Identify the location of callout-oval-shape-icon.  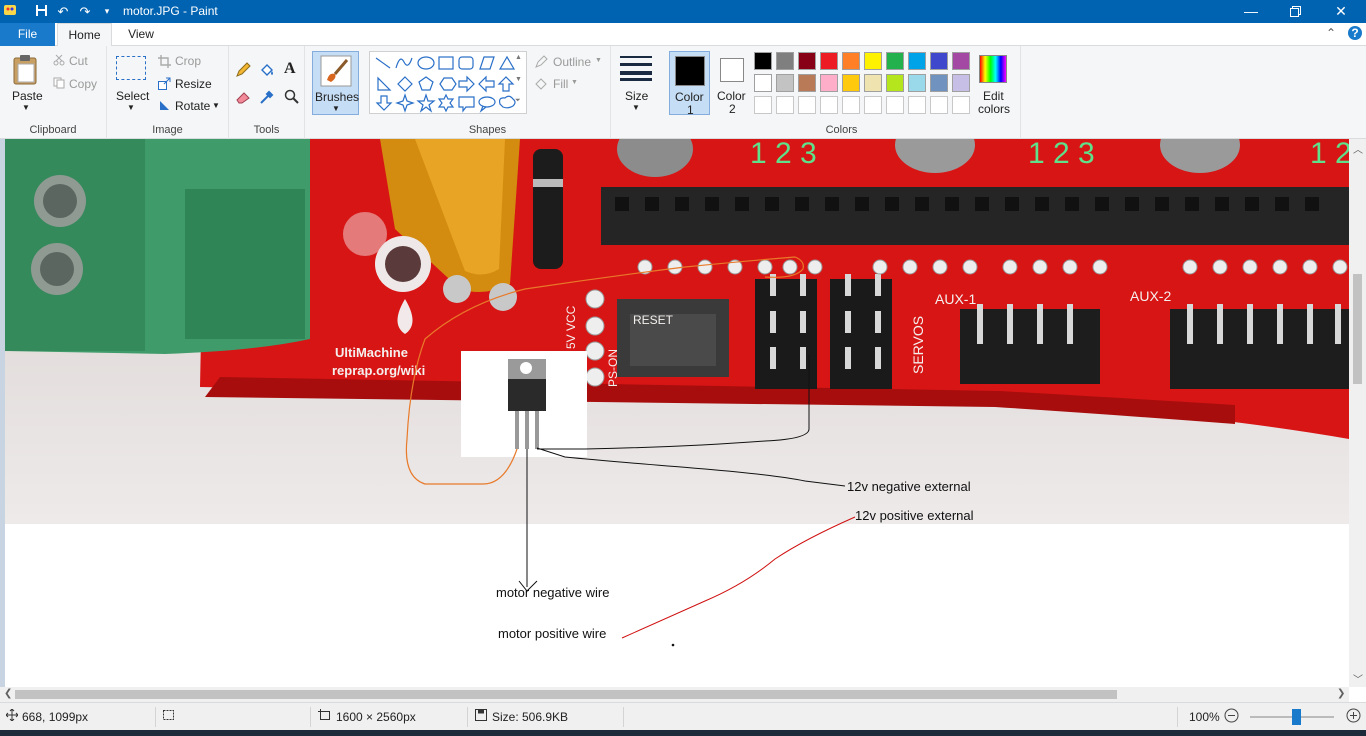
(487, 104).